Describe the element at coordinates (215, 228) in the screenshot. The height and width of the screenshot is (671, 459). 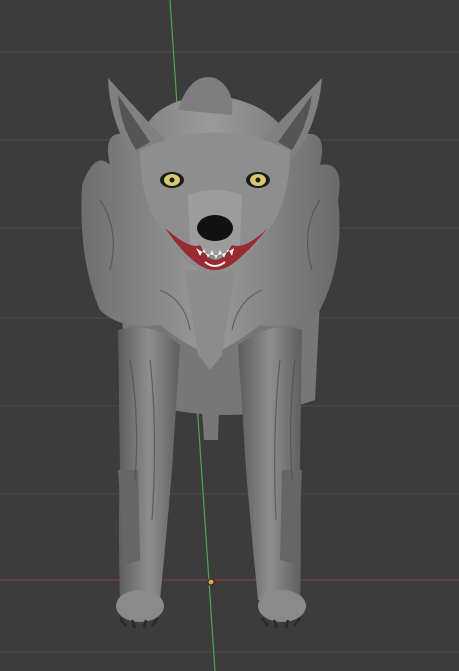
I see `wolf-nose` at that location.